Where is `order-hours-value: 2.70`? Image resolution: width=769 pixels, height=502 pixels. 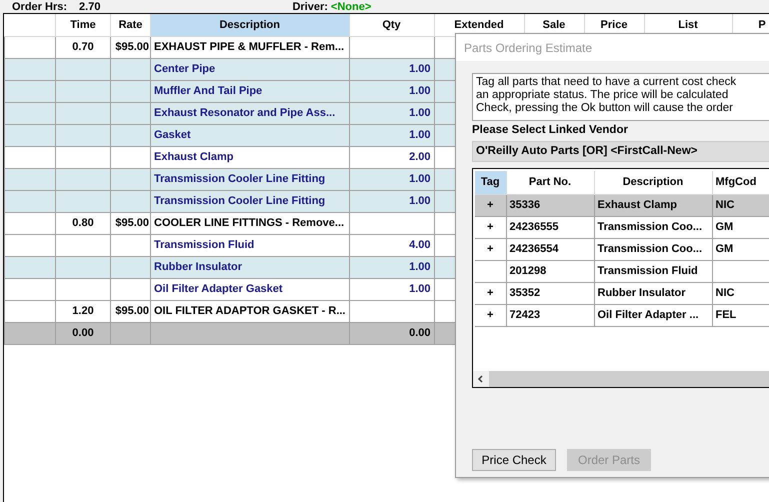
order-hours-value: 2.70 is located at coordinates (89, 7).